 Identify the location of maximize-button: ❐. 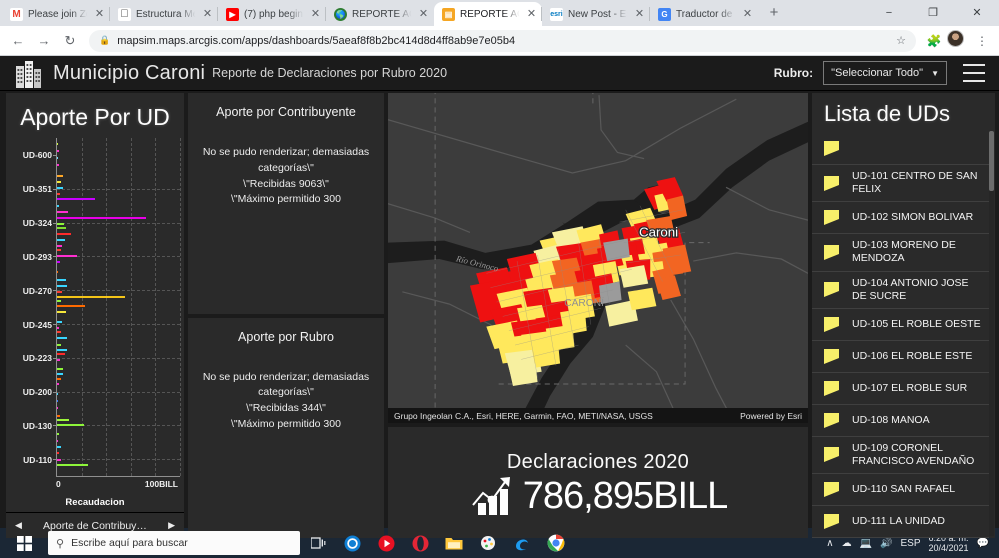
(933, 13).